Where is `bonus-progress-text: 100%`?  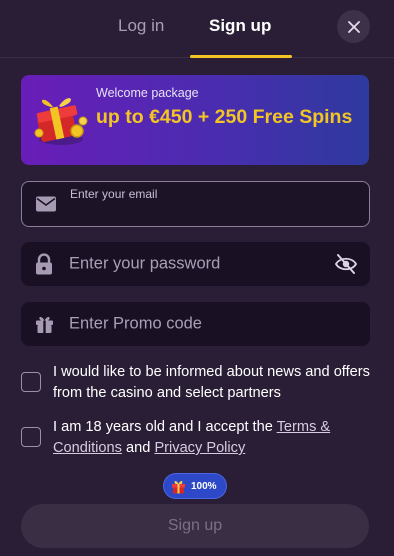 bonus-progress-text: 100% is located at coordinates (204, 486).